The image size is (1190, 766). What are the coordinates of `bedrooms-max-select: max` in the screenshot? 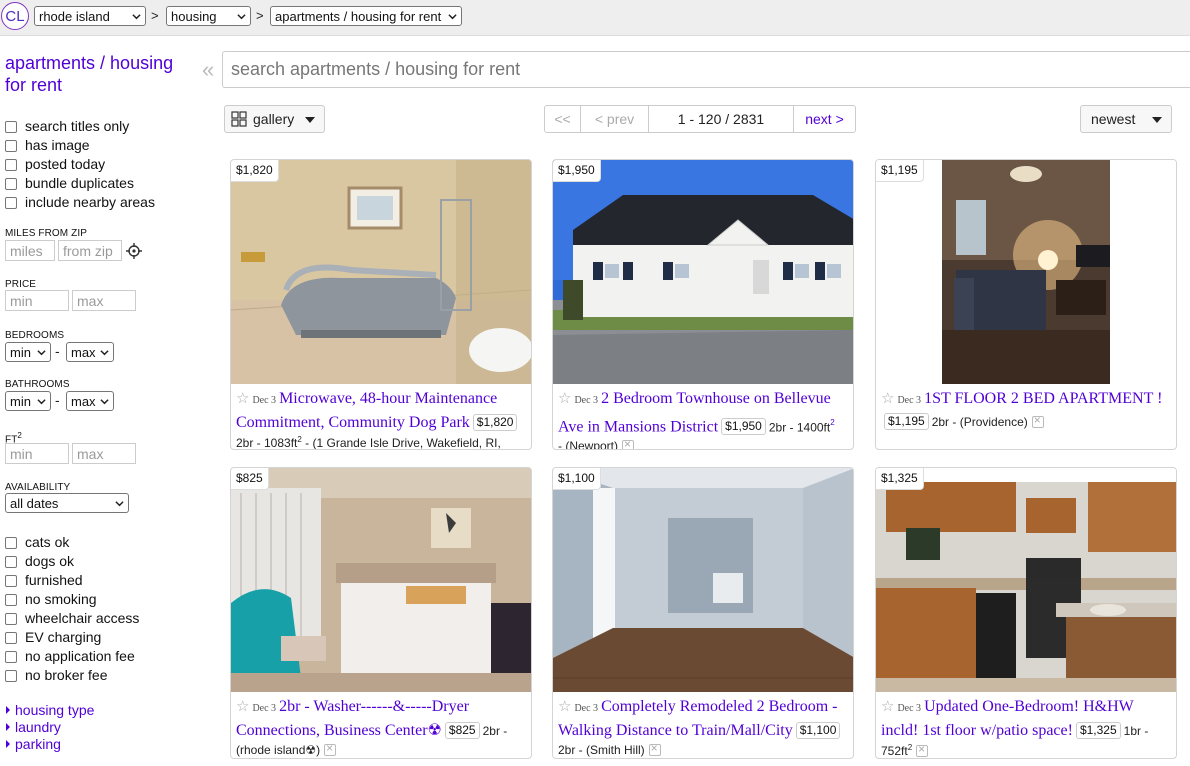 It's located at (90, 352).